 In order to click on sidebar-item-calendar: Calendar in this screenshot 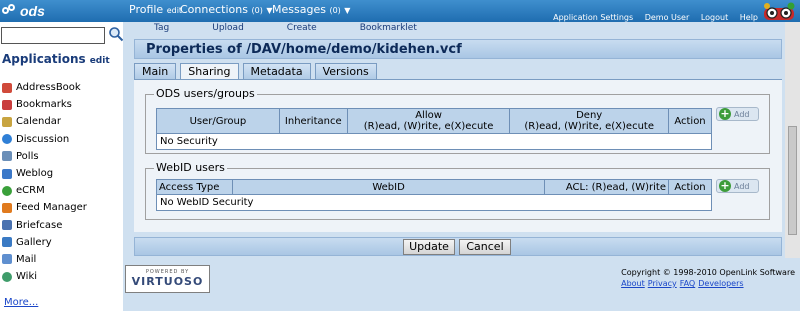, I will do `click(44, 121)`.